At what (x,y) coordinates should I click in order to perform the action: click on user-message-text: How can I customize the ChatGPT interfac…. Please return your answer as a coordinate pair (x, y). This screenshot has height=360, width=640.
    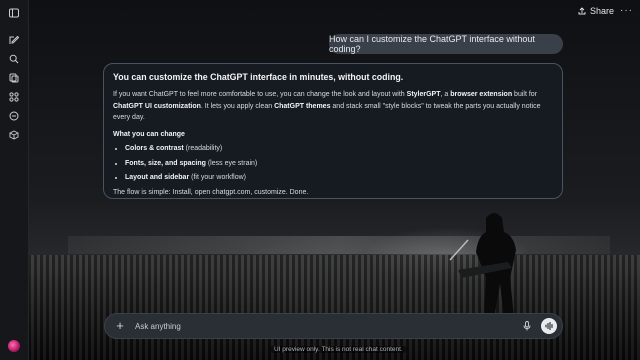
    Looking at the image, I should click on (432, 44).